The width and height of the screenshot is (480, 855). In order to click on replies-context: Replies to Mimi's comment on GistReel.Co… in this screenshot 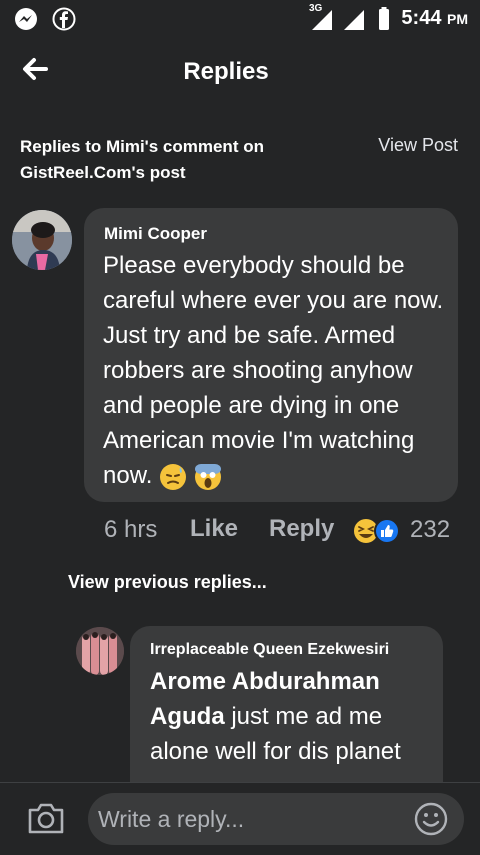, I will do `click(142, 159)`.